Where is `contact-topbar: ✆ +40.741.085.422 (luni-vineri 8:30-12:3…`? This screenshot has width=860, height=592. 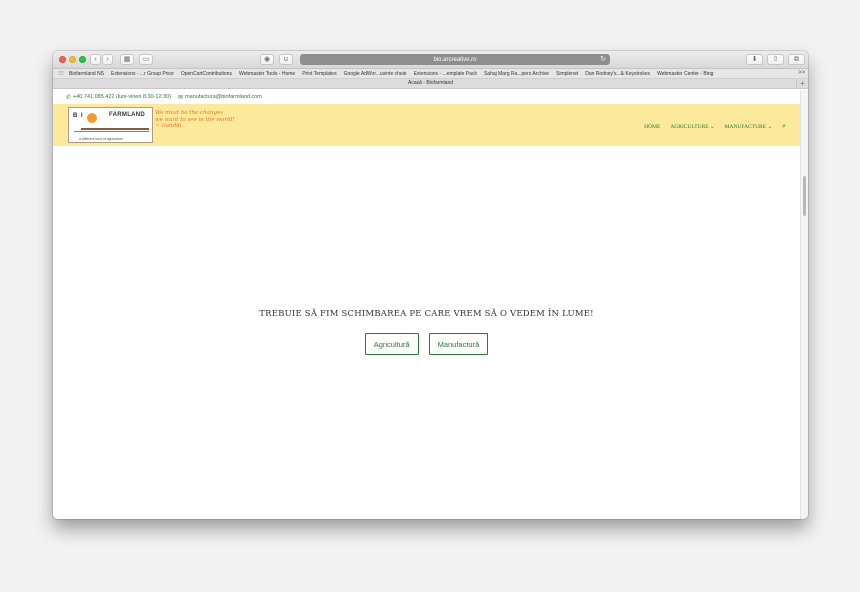
contact-topbar: ✆ +40.741.085.422 (luni-vineri 8:30-12:3… is located at coordinates (426, 97).